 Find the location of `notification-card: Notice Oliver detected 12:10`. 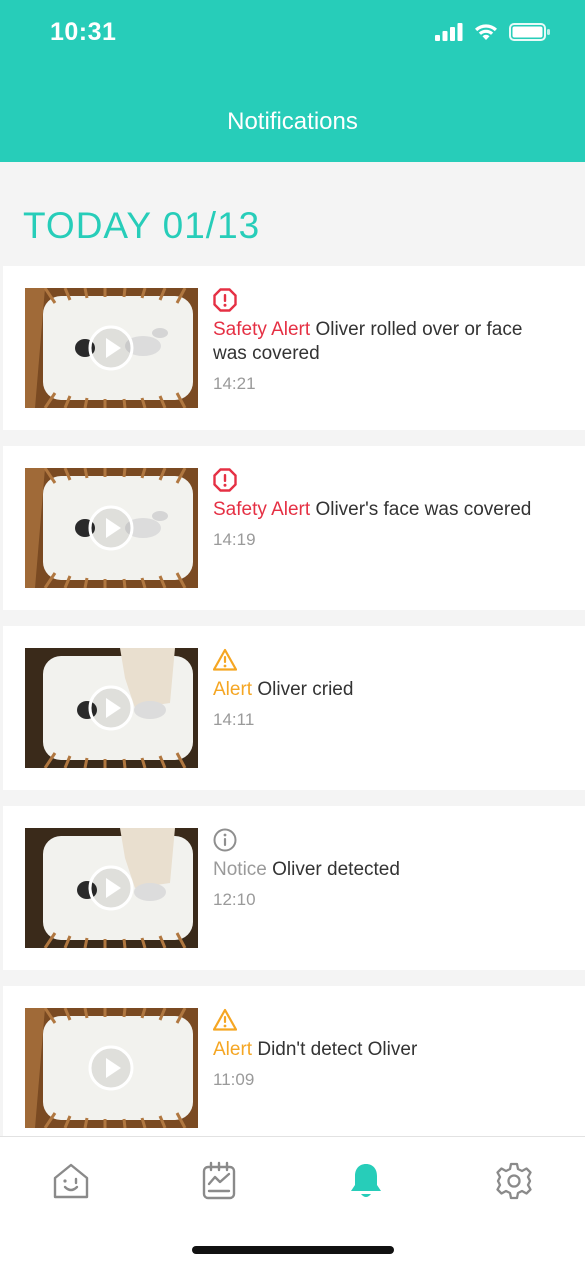

notification-card: Notice Oliver detected 12:10 is located at coordinates (294, 888).